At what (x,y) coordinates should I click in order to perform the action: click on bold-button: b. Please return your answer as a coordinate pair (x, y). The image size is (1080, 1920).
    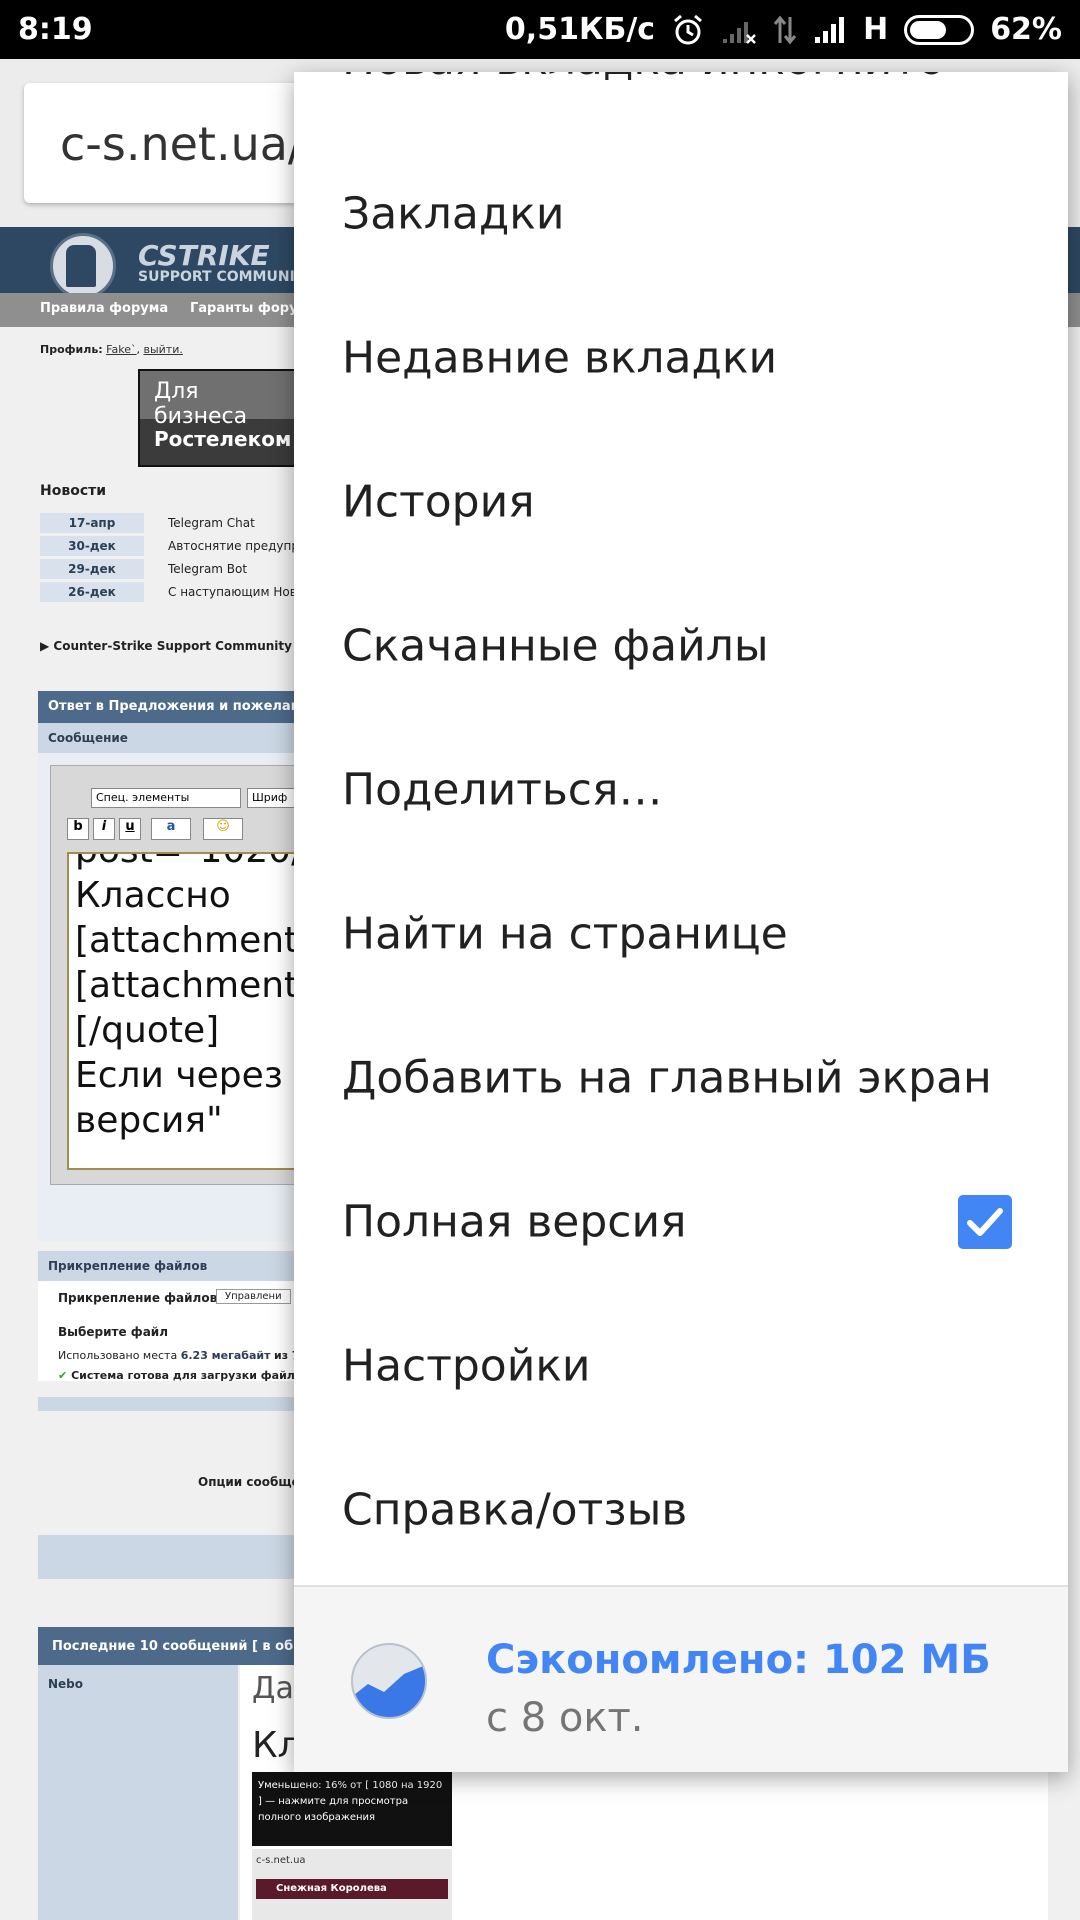
    Looking at the image, I should click on (78, 829).